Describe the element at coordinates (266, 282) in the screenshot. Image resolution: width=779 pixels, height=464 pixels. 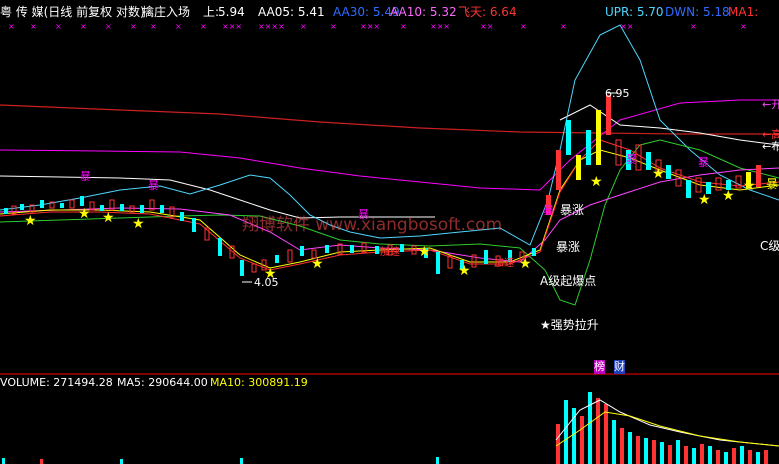
I see `price-low-label: 4.05` at that location.